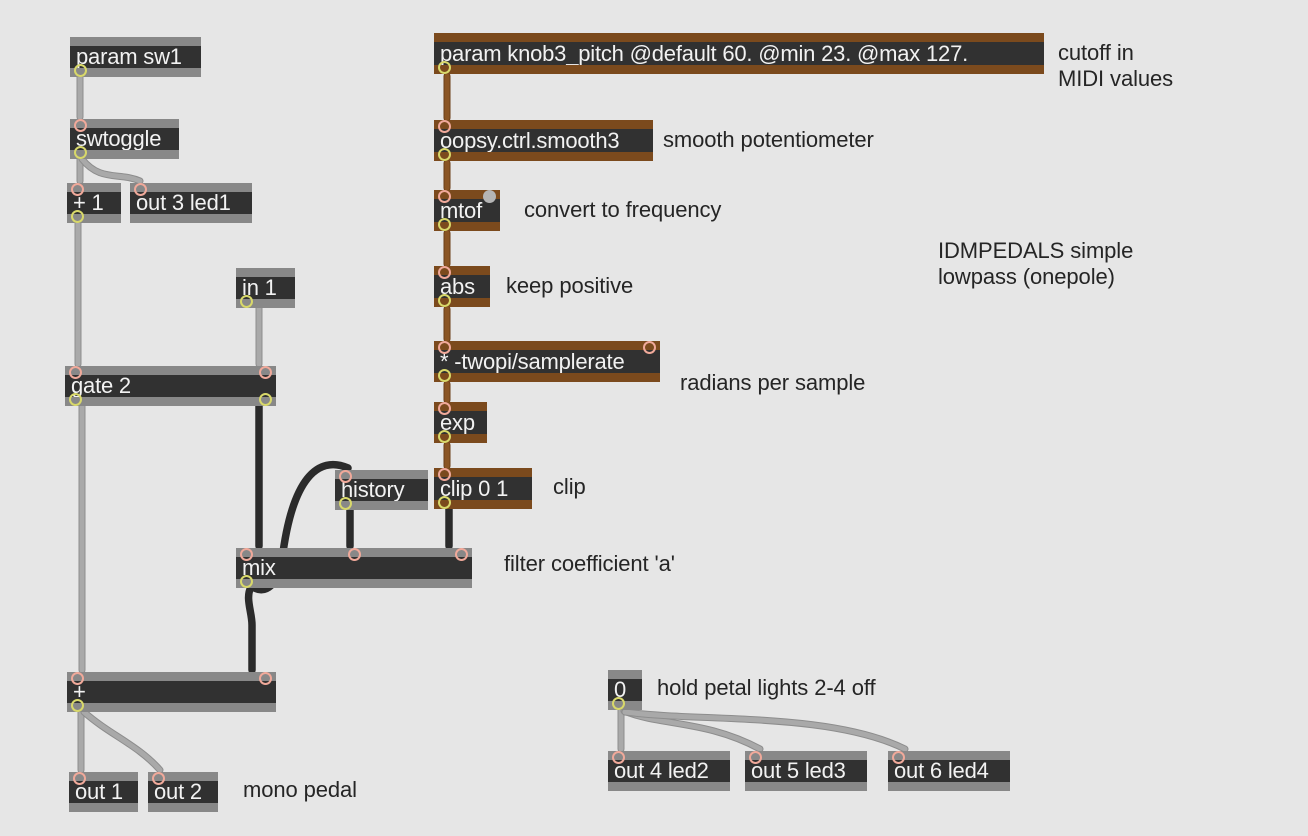 The width and height of the screenshot is (1308, 836). What do you see at coordinates (183, 792) in the screenshot?
I see `object-box-out2: out 2` at bounding box center [183, 792].